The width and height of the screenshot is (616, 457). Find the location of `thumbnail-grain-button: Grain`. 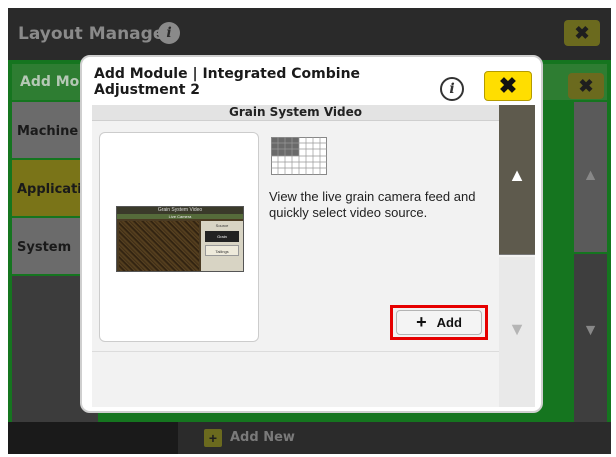

thumbnail-grain-button: Grain is located at coordinates (222, 236).